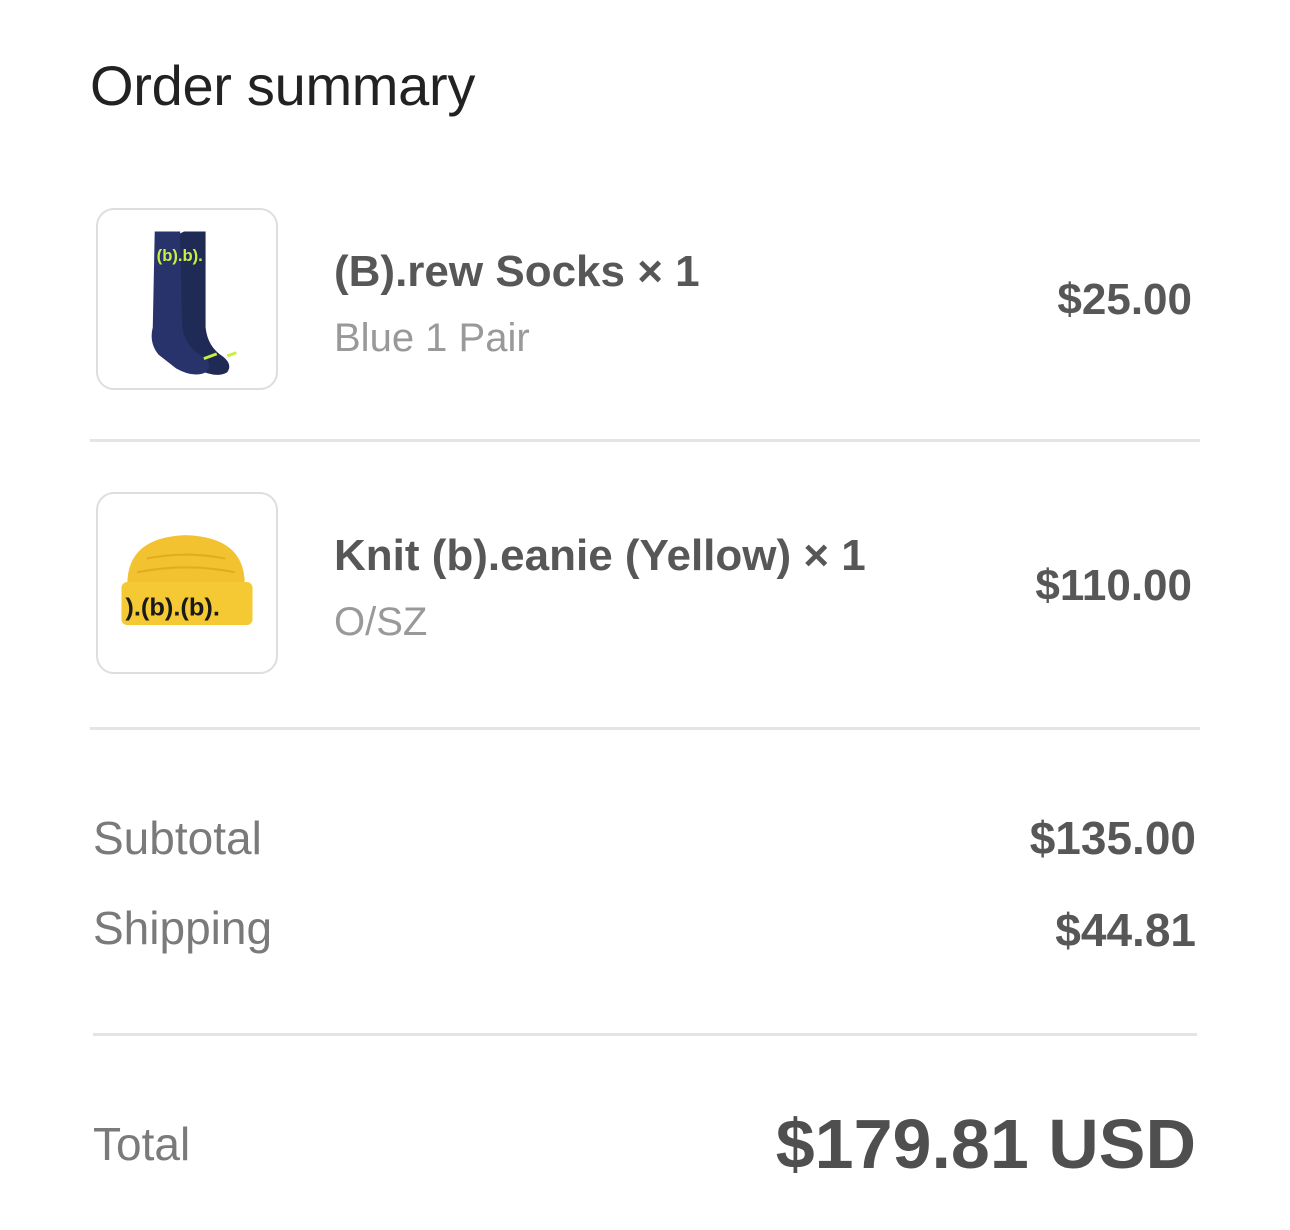 This screenshot has height=1230, width=1290. Describe the element at coordinates (172, 607) in the screenshot. I see `beanie-logo: ).(b).(b).` at that location.